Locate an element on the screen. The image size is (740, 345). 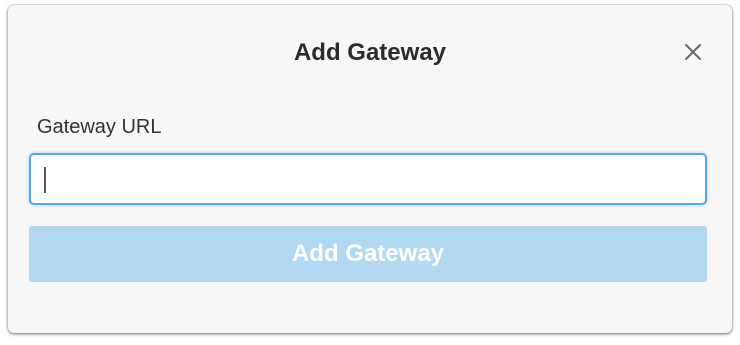
gateway-url-input is located at coordinates (368, 179).